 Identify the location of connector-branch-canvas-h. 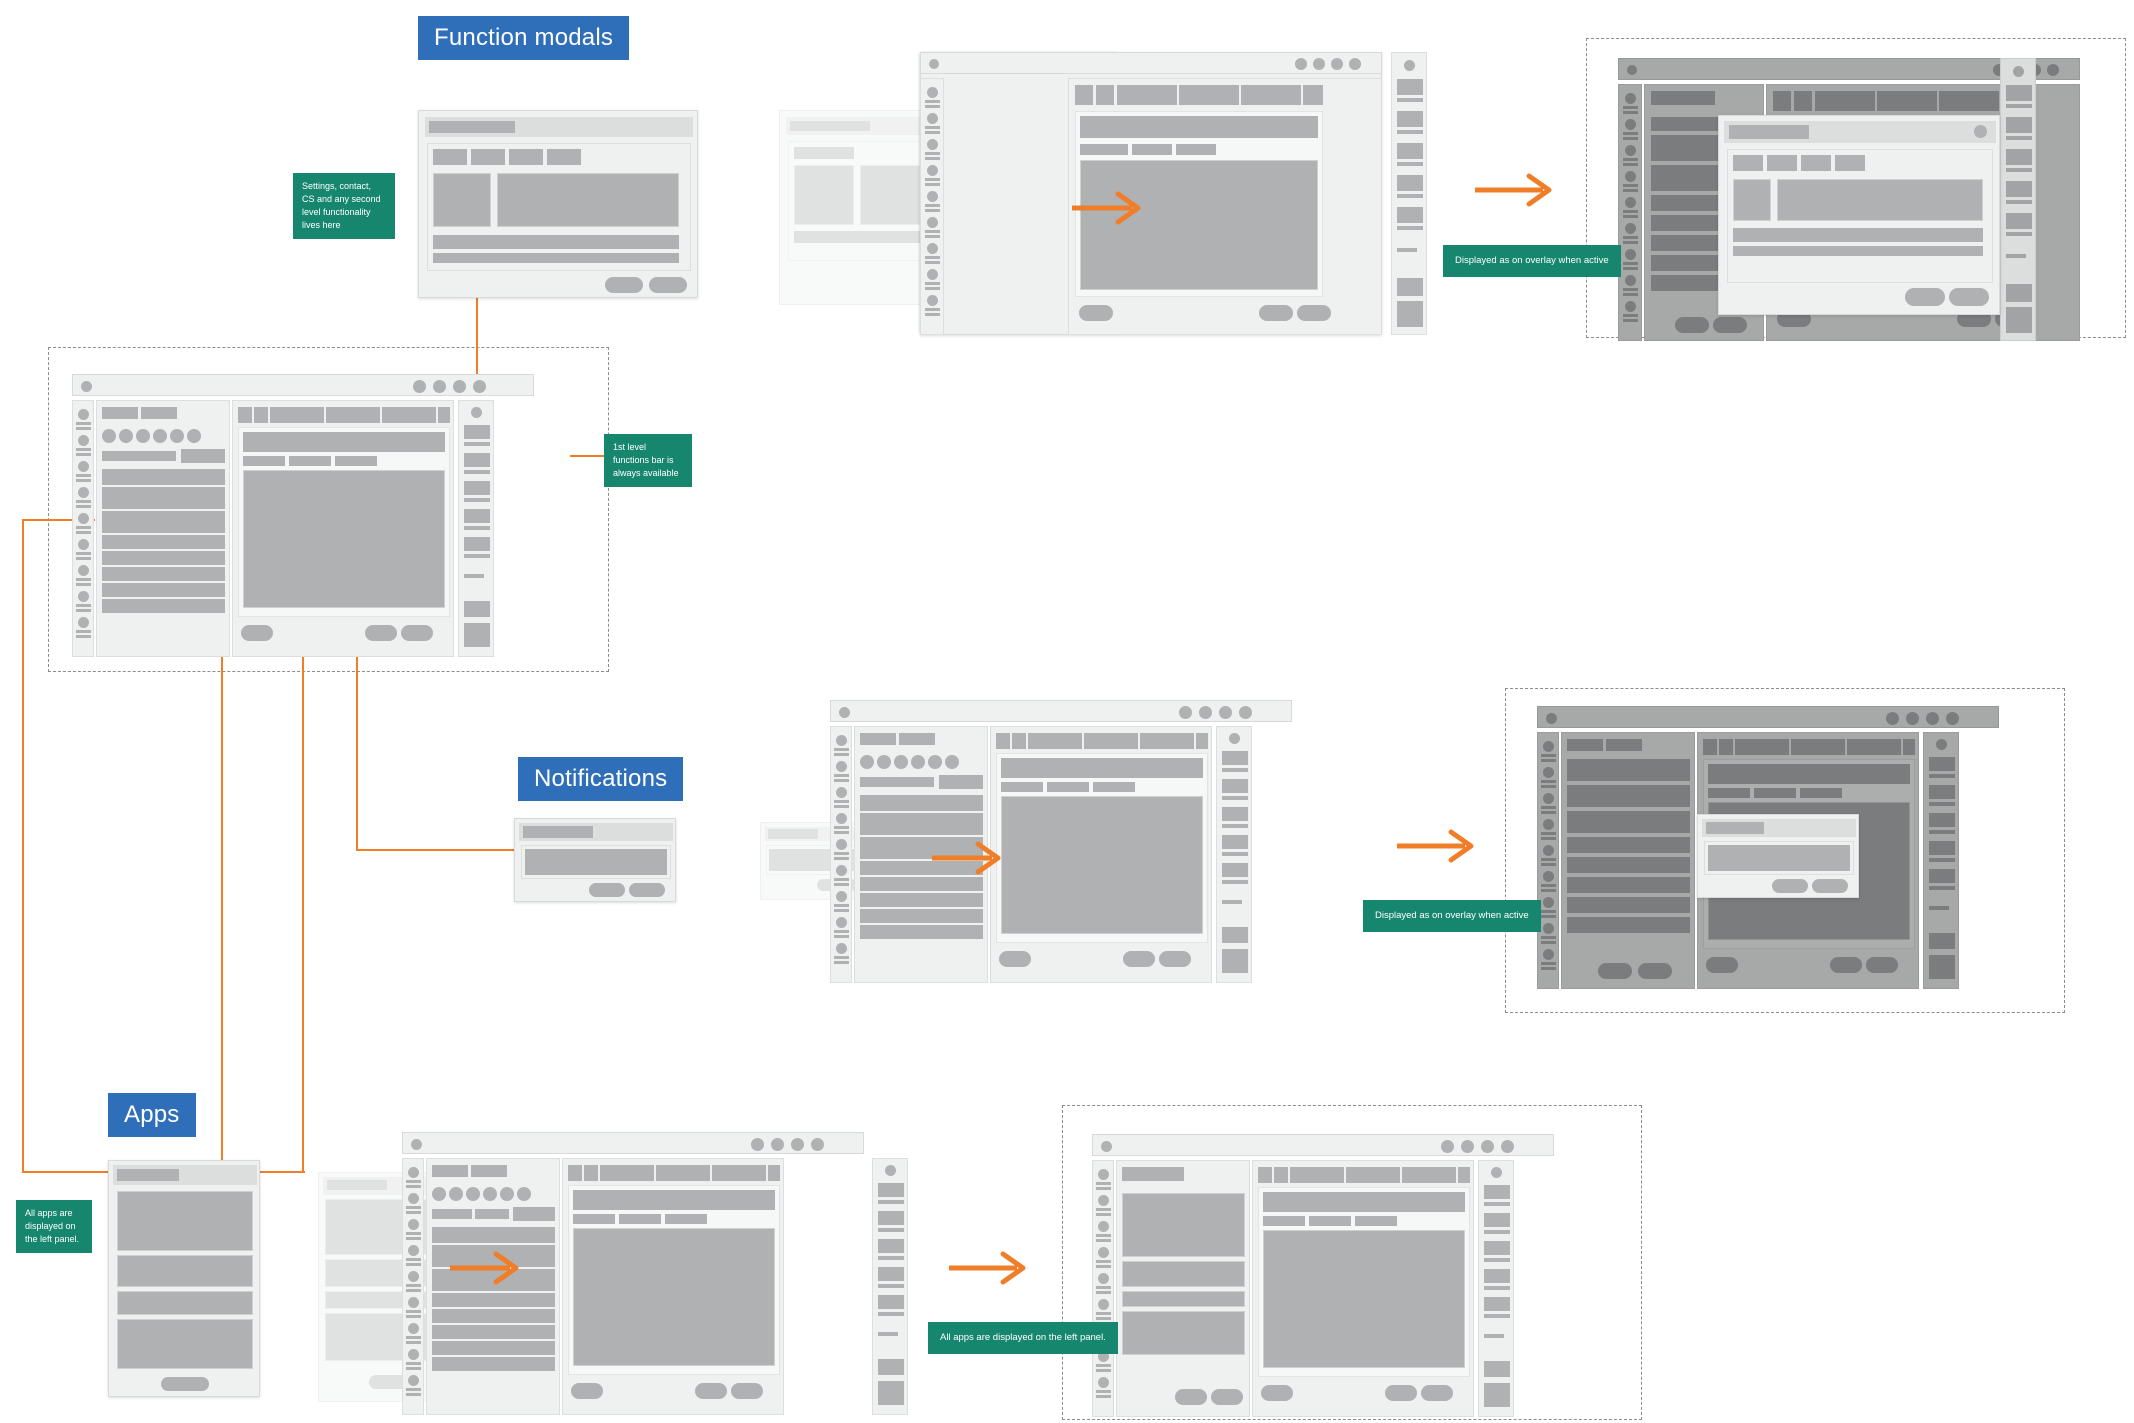
(436, 850).